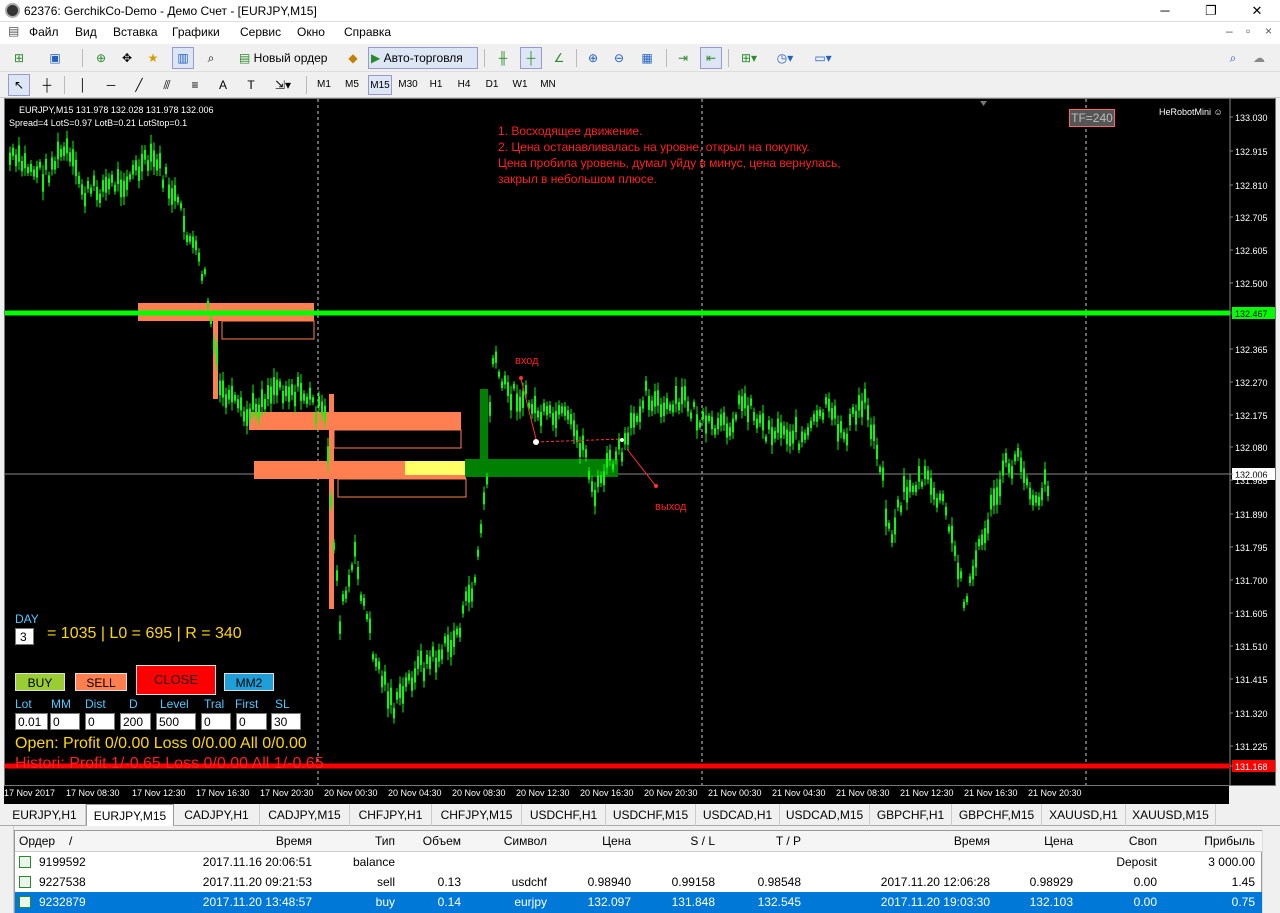 This screenshot has width=1280, height=913. What do you see at coordinates (492, 85) in the screenshot?
I see `tf-d1: D1` at bounding box center [492, 85].